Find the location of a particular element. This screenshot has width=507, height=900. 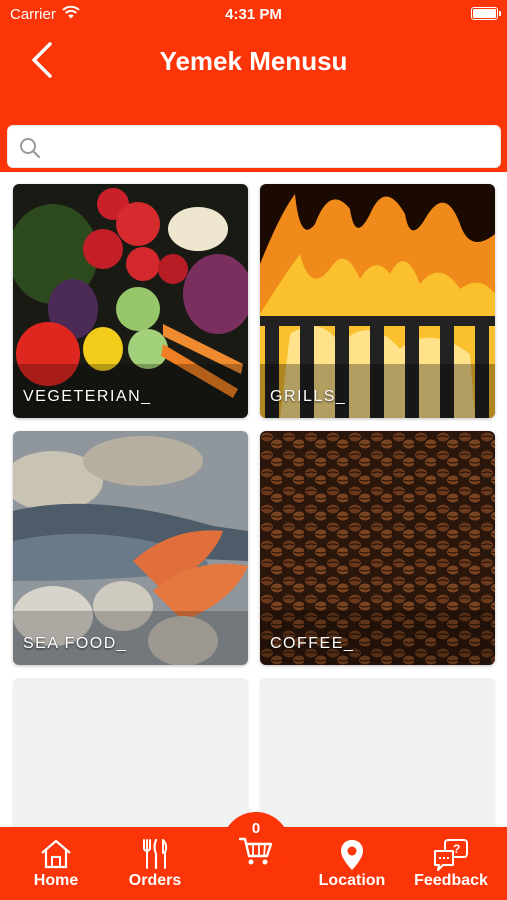

category-card-seafood: SEA FOOD_ is located at coordinates (130, 548).